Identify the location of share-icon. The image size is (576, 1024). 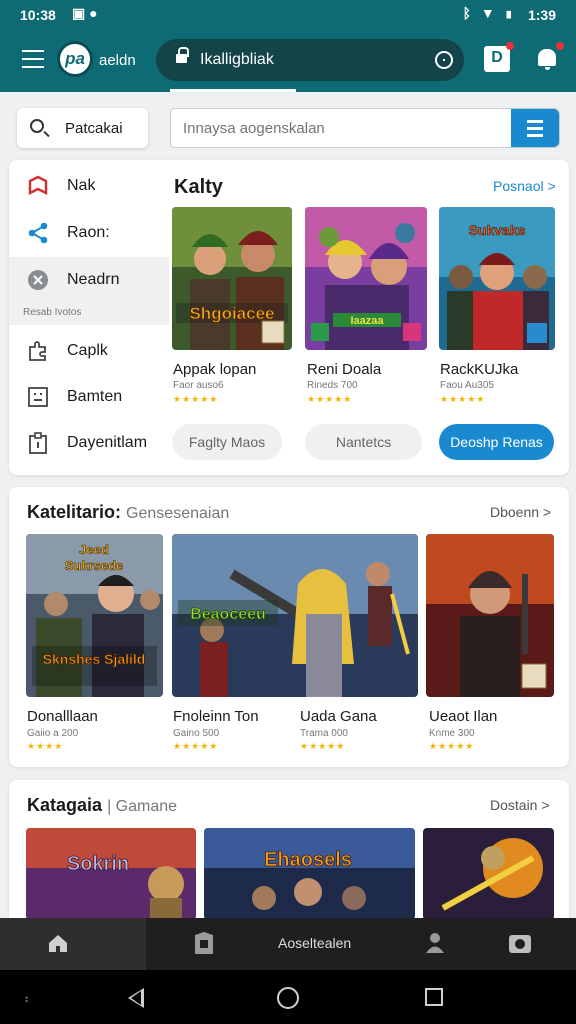
(38, 233).